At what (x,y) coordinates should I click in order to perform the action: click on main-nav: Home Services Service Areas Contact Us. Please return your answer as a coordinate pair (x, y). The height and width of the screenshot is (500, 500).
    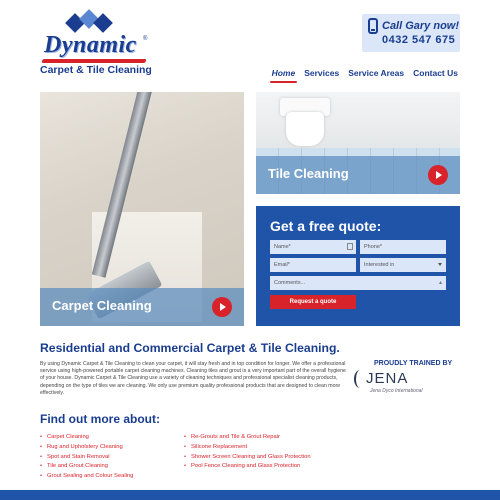
    Looking at the image, I should click on (363, 75).